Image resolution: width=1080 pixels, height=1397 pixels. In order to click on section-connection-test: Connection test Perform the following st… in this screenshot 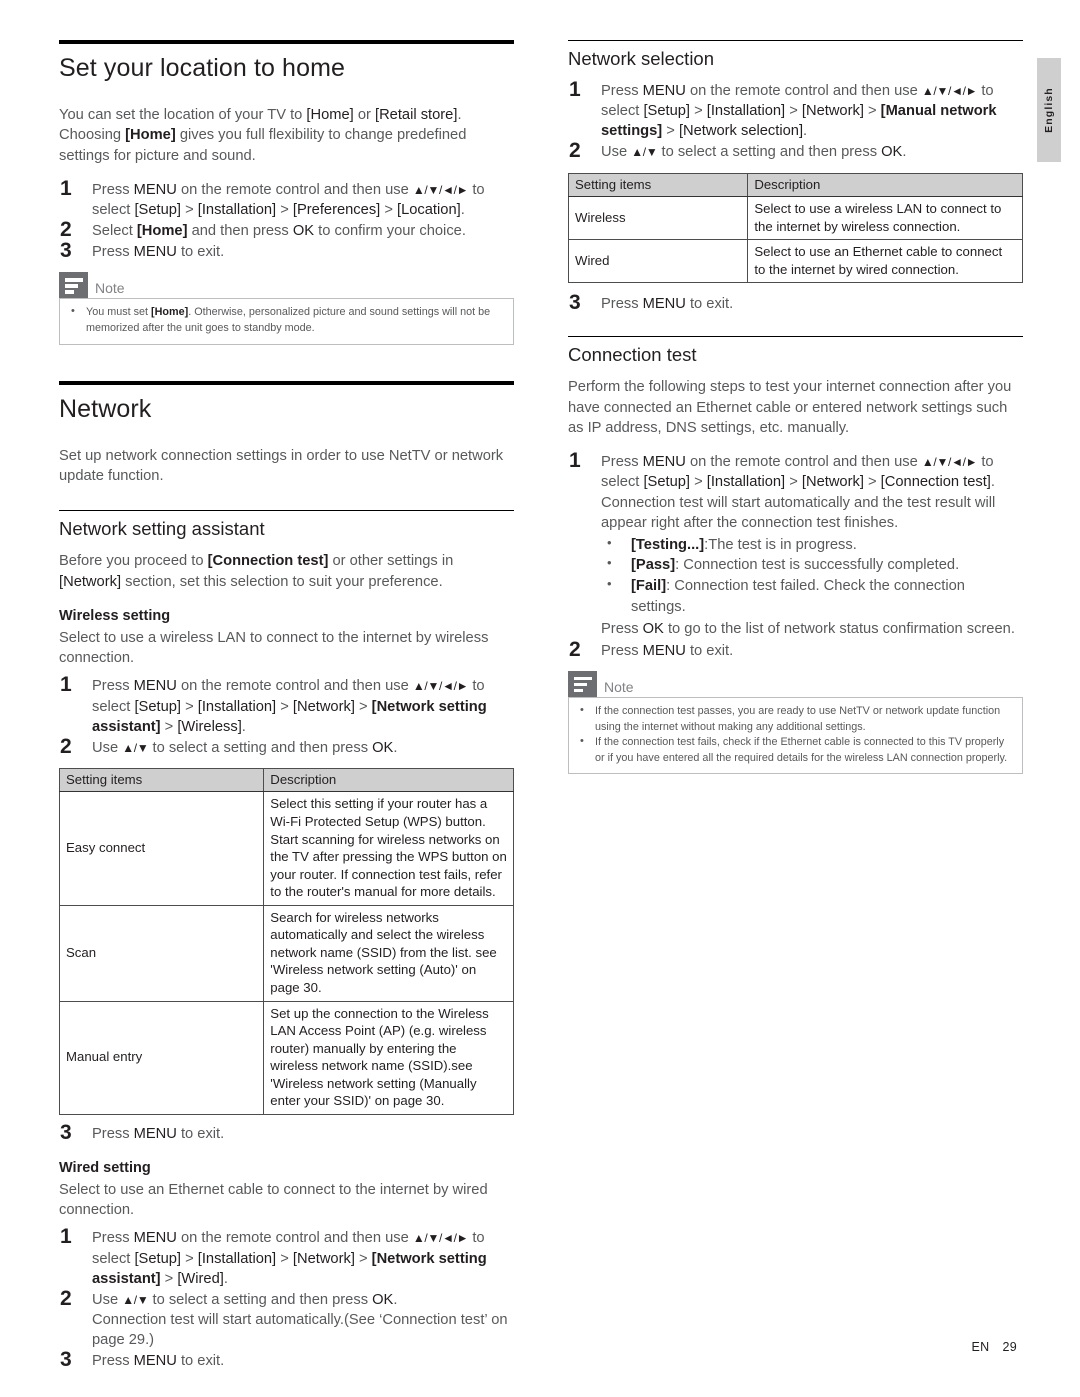, I will do `click(795, 555)`.